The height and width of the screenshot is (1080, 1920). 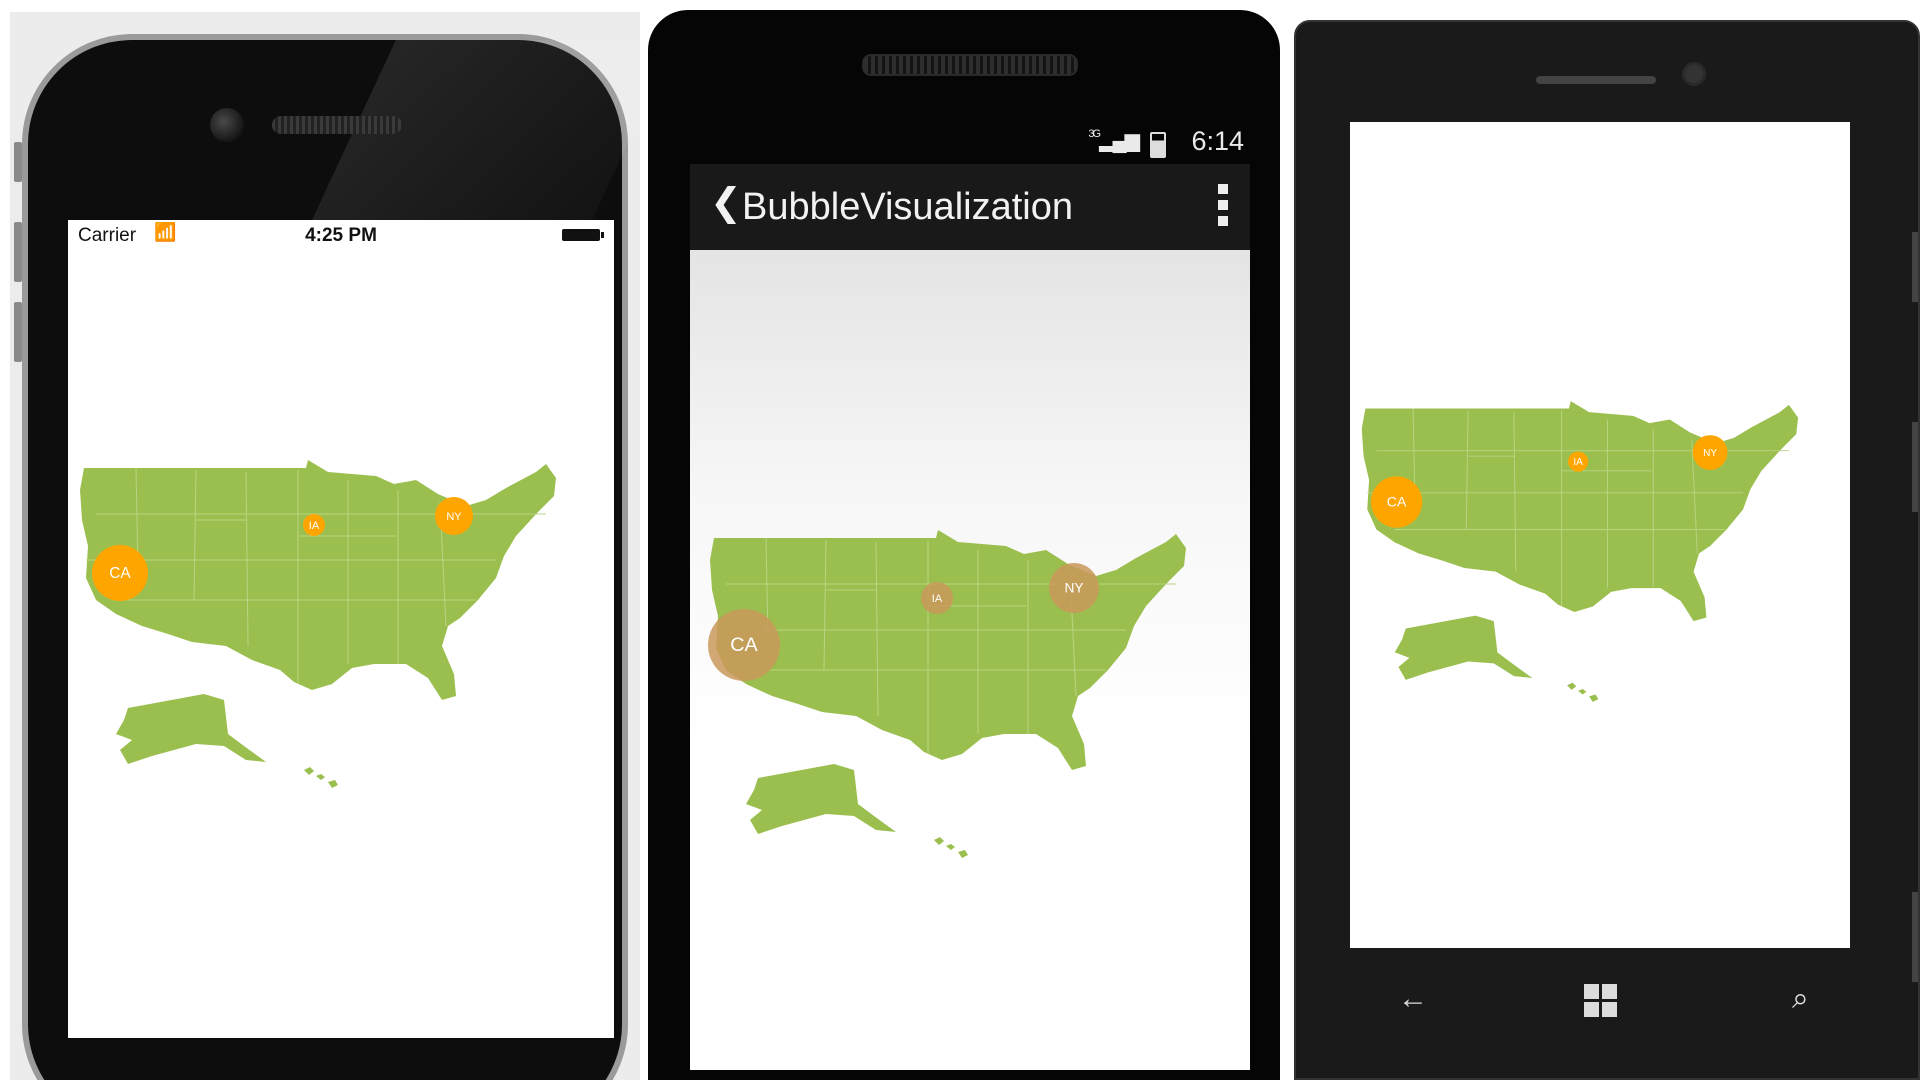 I want to click on status-time: 6:14, so click(x=1217, y=141).